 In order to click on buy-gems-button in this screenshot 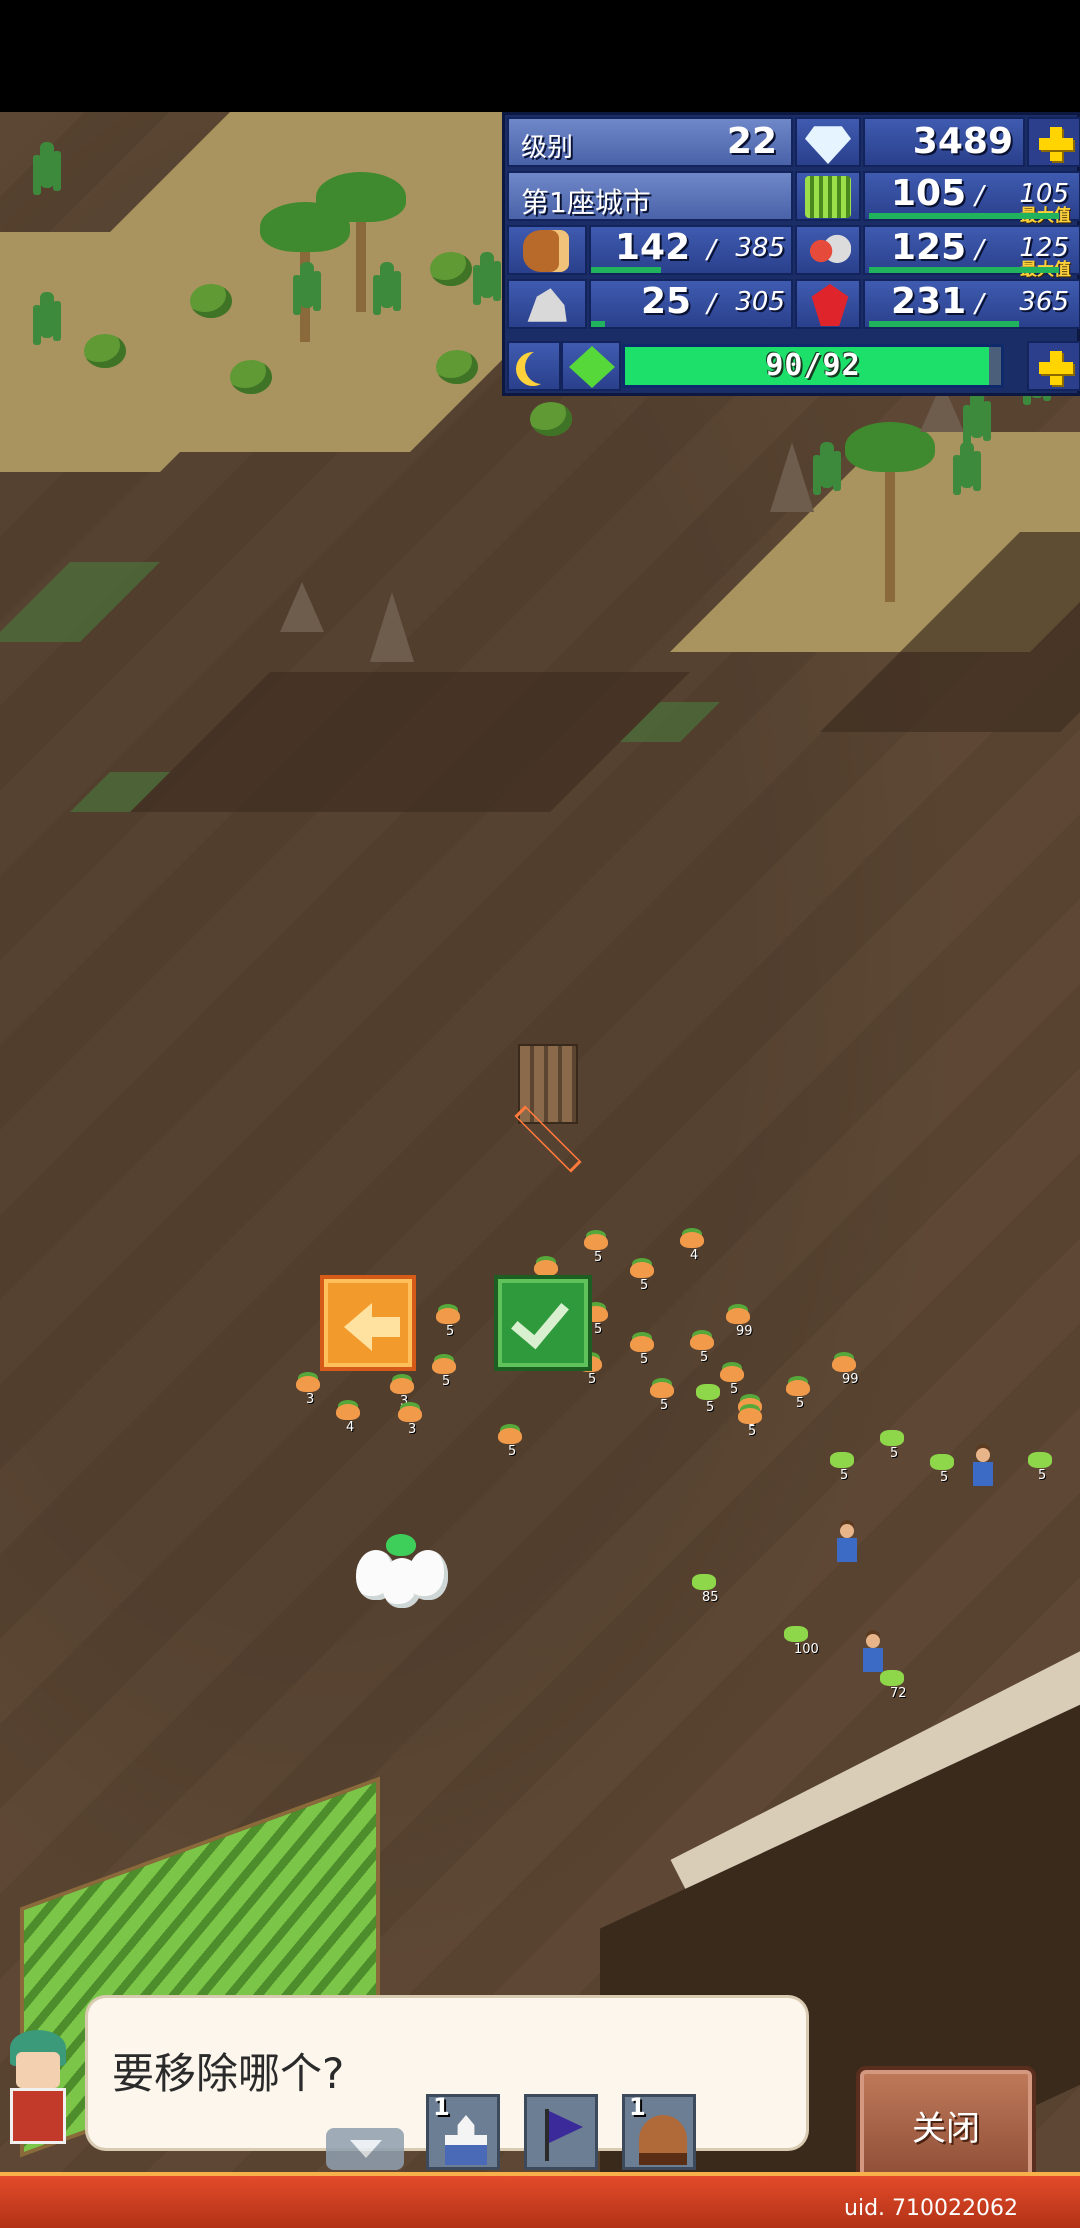, I will do `click(1053, 142)`.